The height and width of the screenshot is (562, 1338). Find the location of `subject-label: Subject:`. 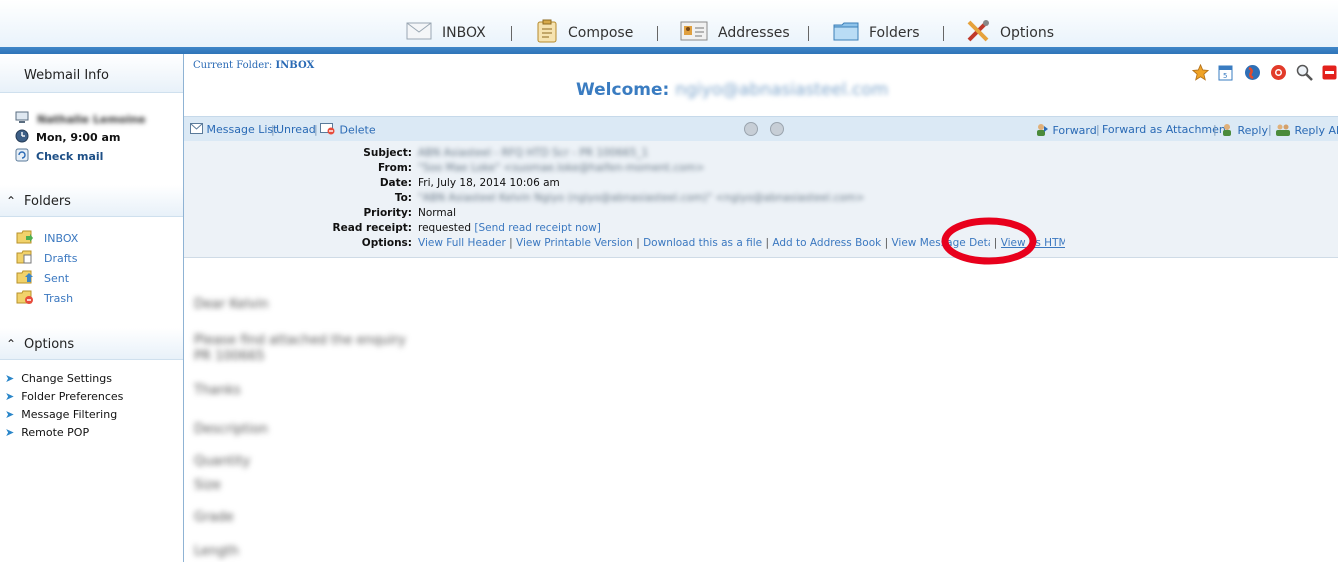

subject-label: Subject: is located at coordinates (387, 153).